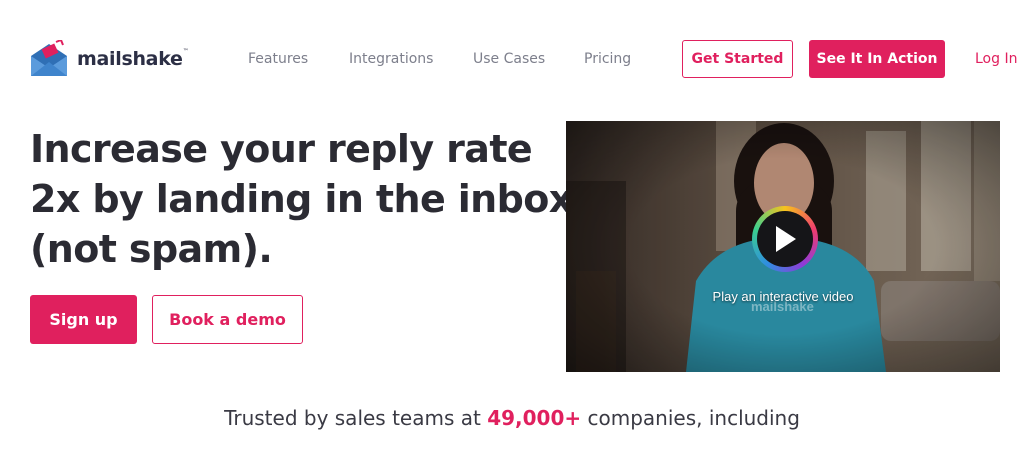 The height and width of the screenshot is (460, 1024). I want to click on nav-integrations: Integrations, so click(391, 59).